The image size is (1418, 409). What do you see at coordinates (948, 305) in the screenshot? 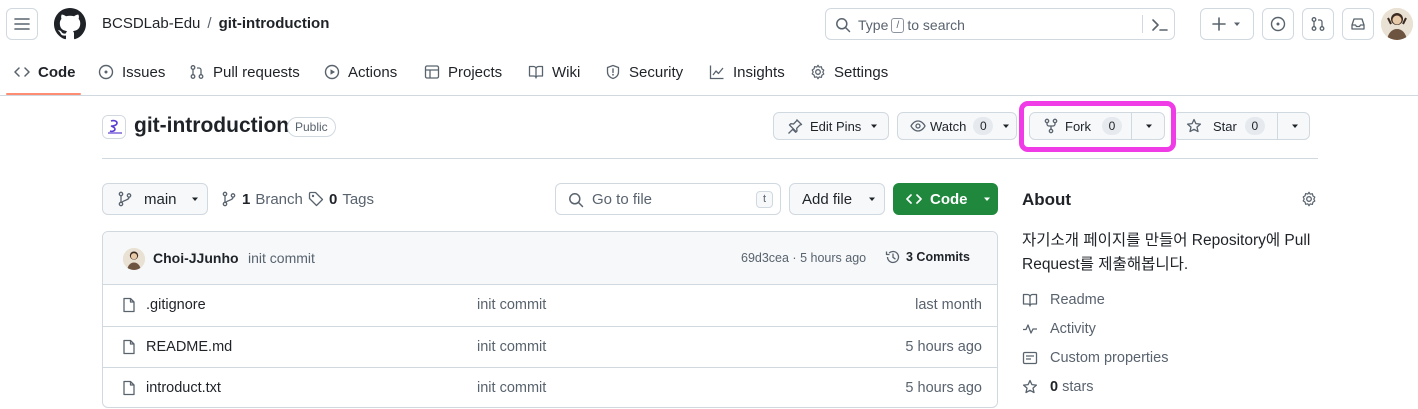
I see `file-commit-date: last month` at bounding box center [948, 305].